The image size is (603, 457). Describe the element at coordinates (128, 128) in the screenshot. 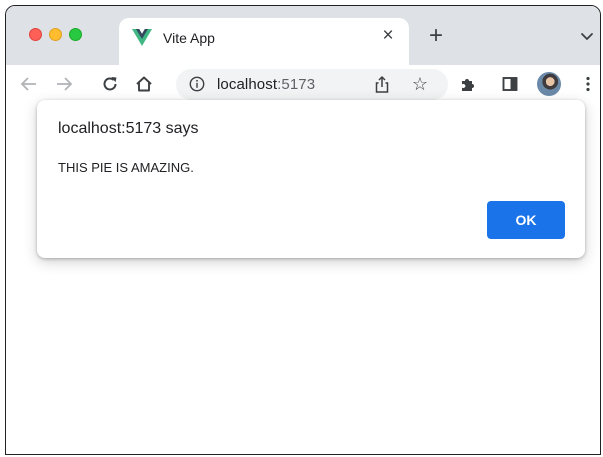

I see `dialog-title: localhost:5173 says` at that location.